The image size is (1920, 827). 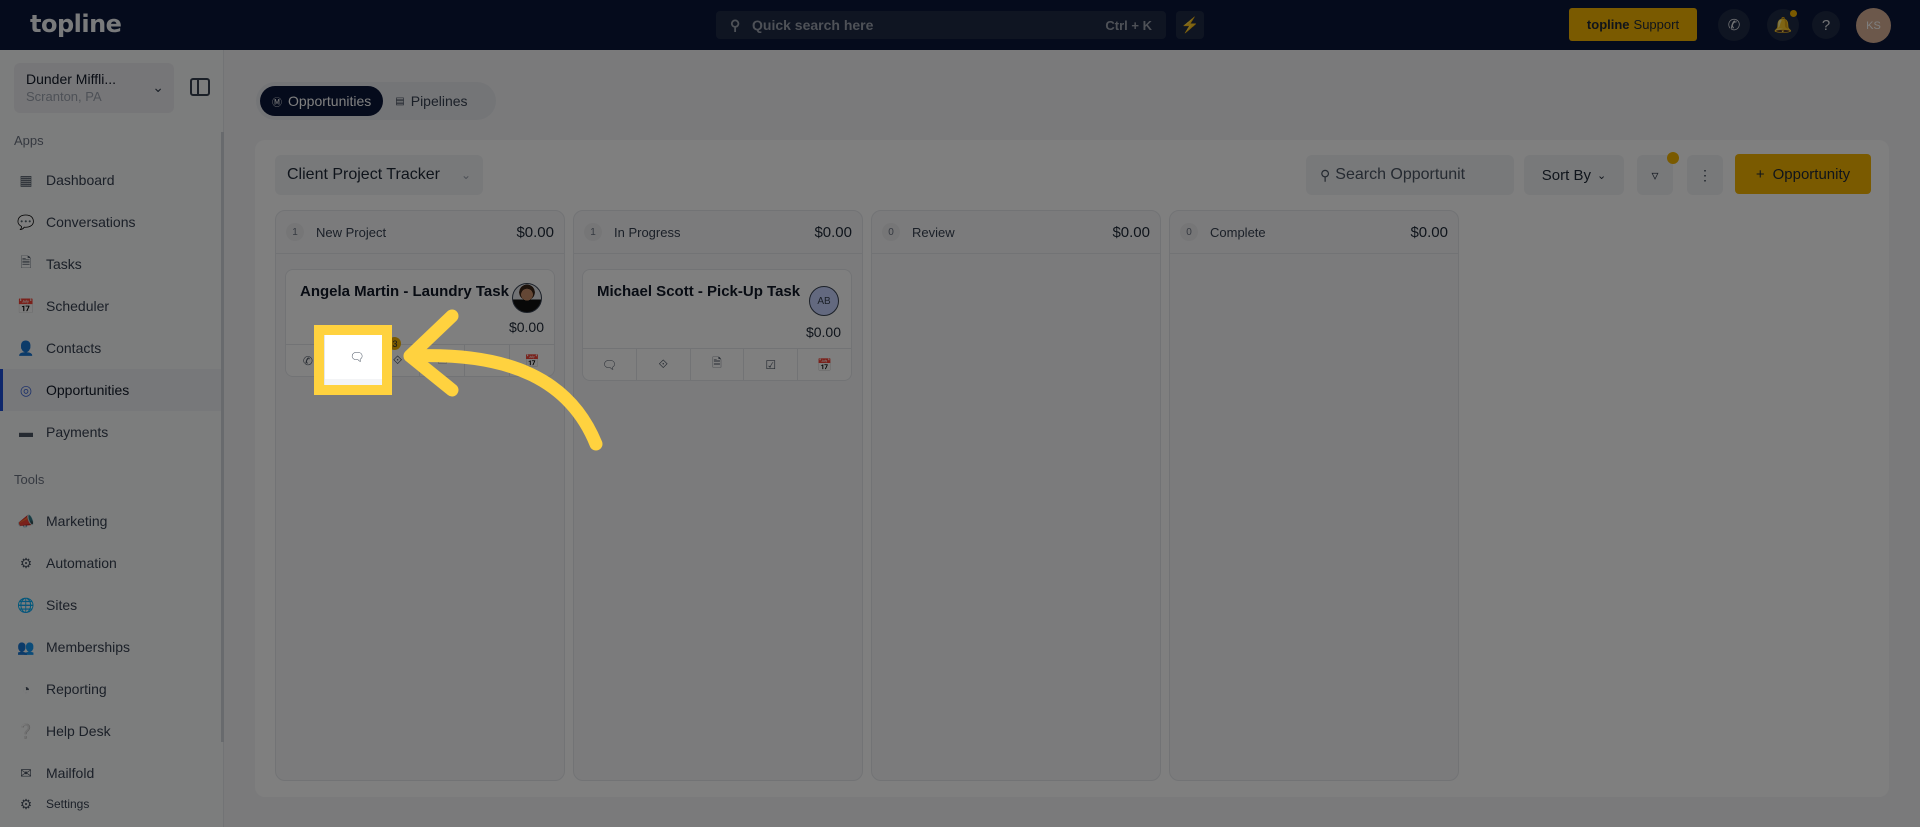 I want to click on sidebar-item-label: Tasks, so click(x=64, y=264).